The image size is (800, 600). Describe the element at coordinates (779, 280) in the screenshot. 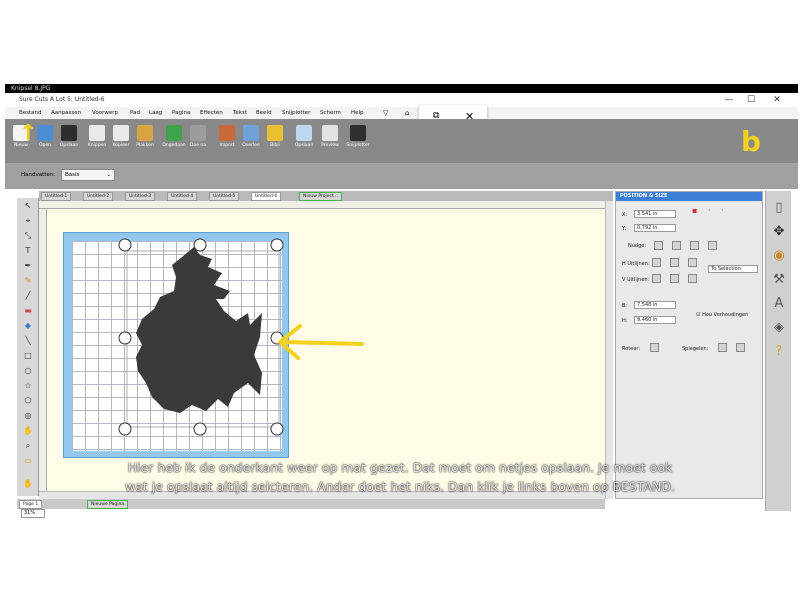

I see `wrench-icon: ⚒` at that location.